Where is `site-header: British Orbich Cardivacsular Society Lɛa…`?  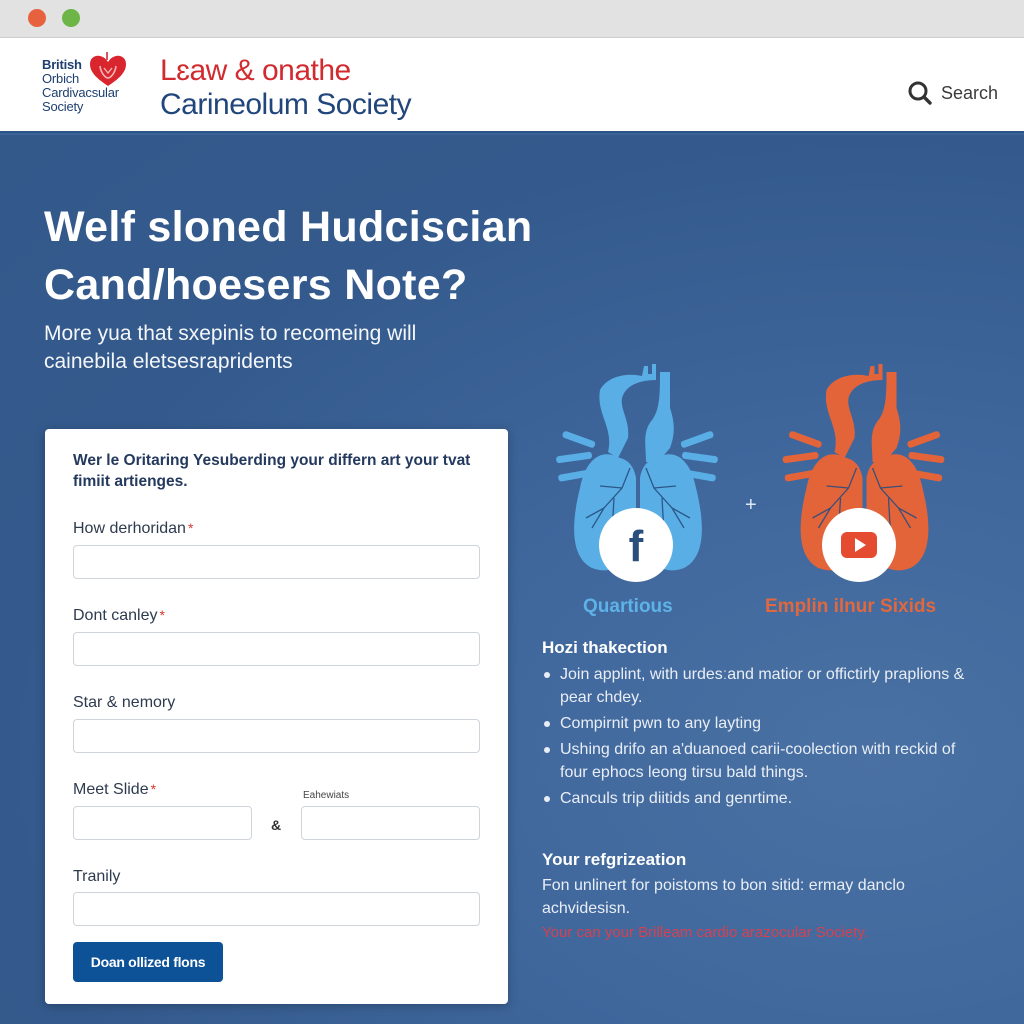 site-header: British Orbich Cardivacsular Society Lɛa… is located at coordinates (512, 85).